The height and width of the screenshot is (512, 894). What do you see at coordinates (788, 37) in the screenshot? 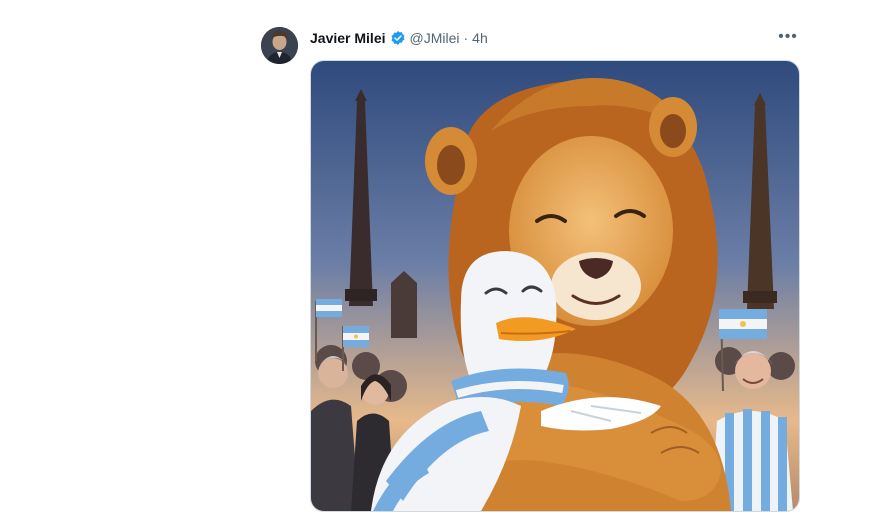
I see `more-options-icon: •••` at bounding box center [788, 37].